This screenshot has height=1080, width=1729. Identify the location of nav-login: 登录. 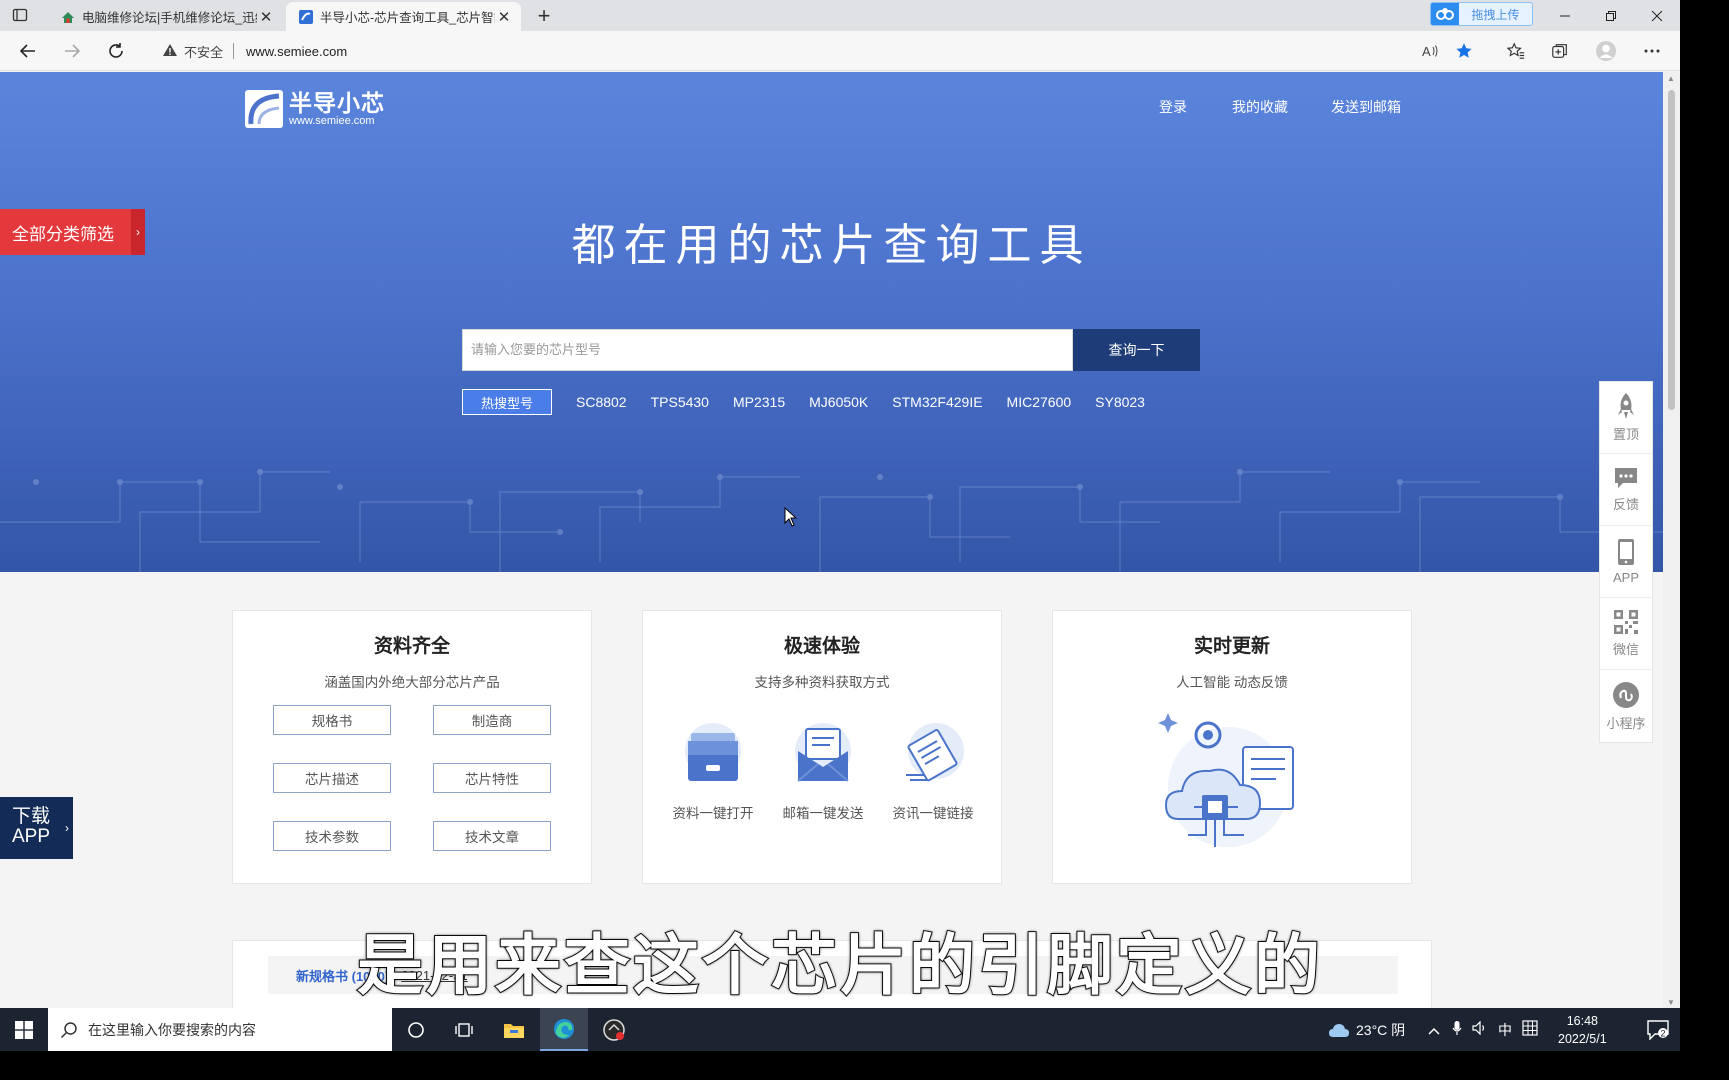
(1173, 107).